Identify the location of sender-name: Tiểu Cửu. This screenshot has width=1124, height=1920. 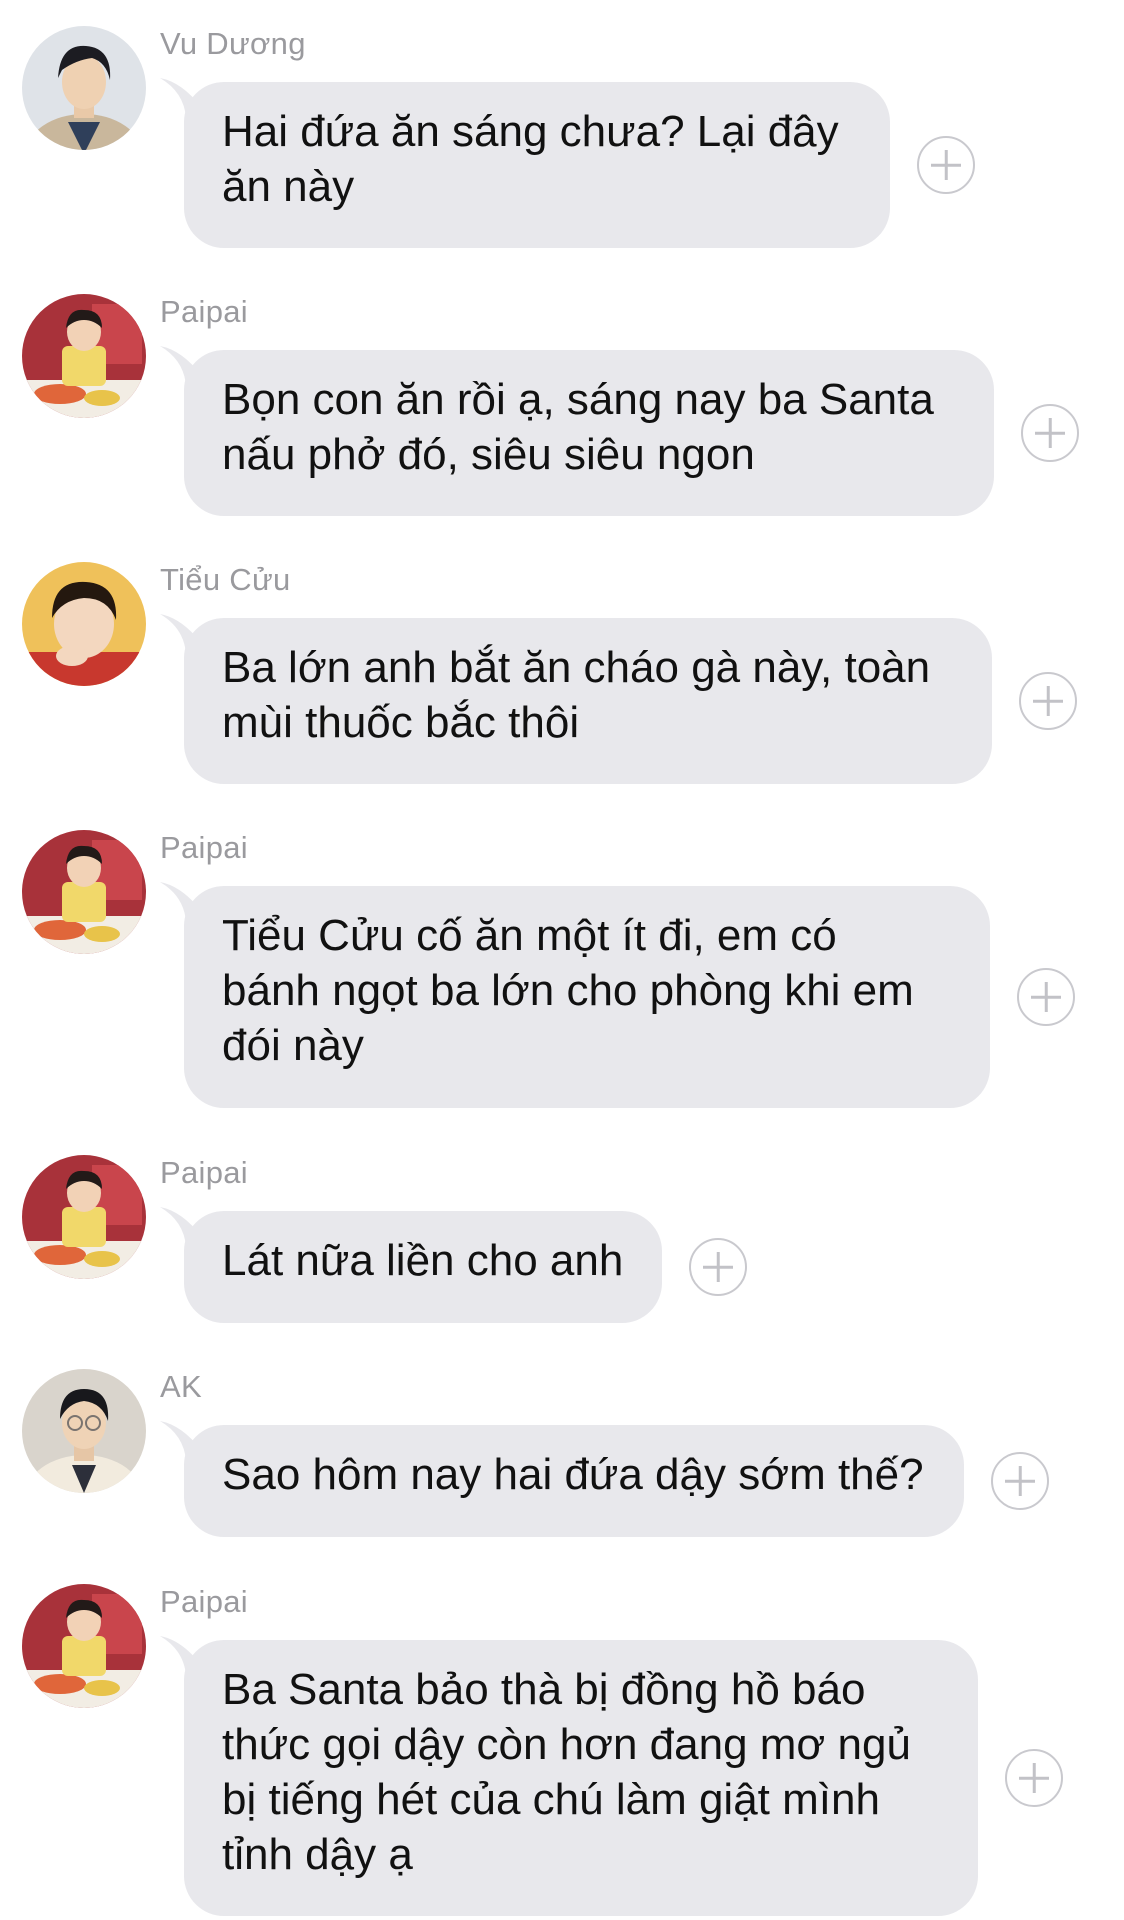
(225, 579).